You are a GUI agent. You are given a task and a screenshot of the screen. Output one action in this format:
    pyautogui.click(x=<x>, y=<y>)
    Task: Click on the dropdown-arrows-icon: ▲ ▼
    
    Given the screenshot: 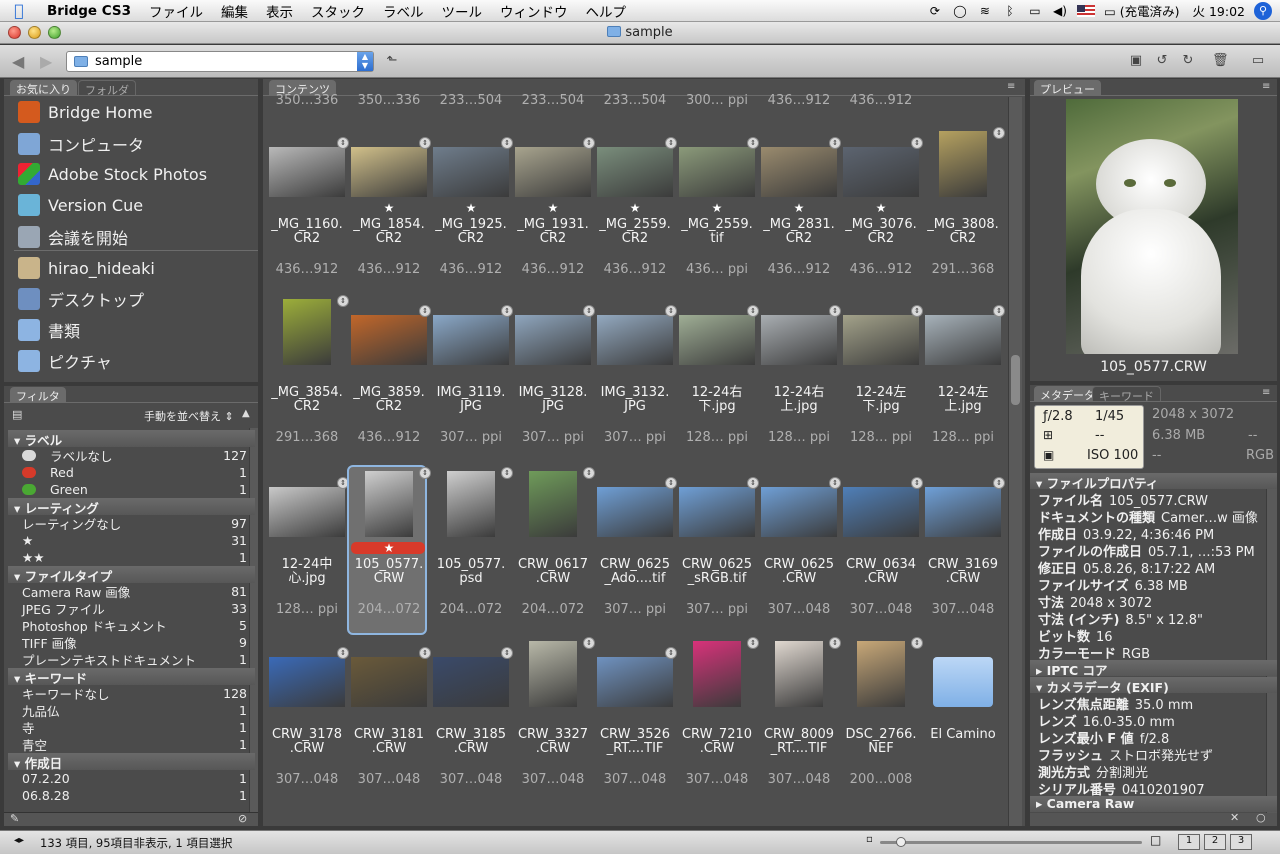 What is the action you would take?
    pyautogui.click(x=365, y=61)
    